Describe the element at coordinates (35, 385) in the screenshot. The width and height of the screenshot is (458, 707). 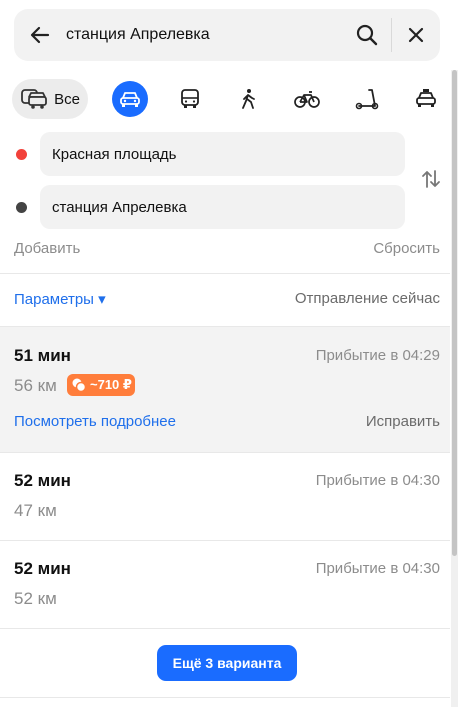
I see `route-distance: 56 км` at that location.